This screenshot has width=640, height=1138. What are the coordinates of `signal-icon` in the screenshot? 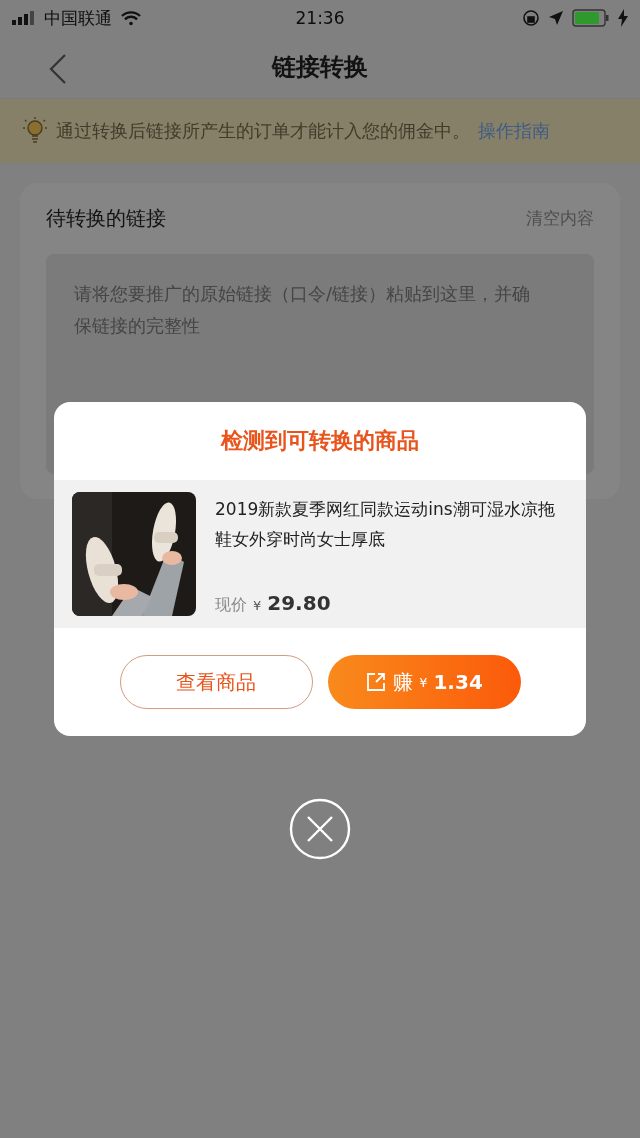 It's located at (24, 18).